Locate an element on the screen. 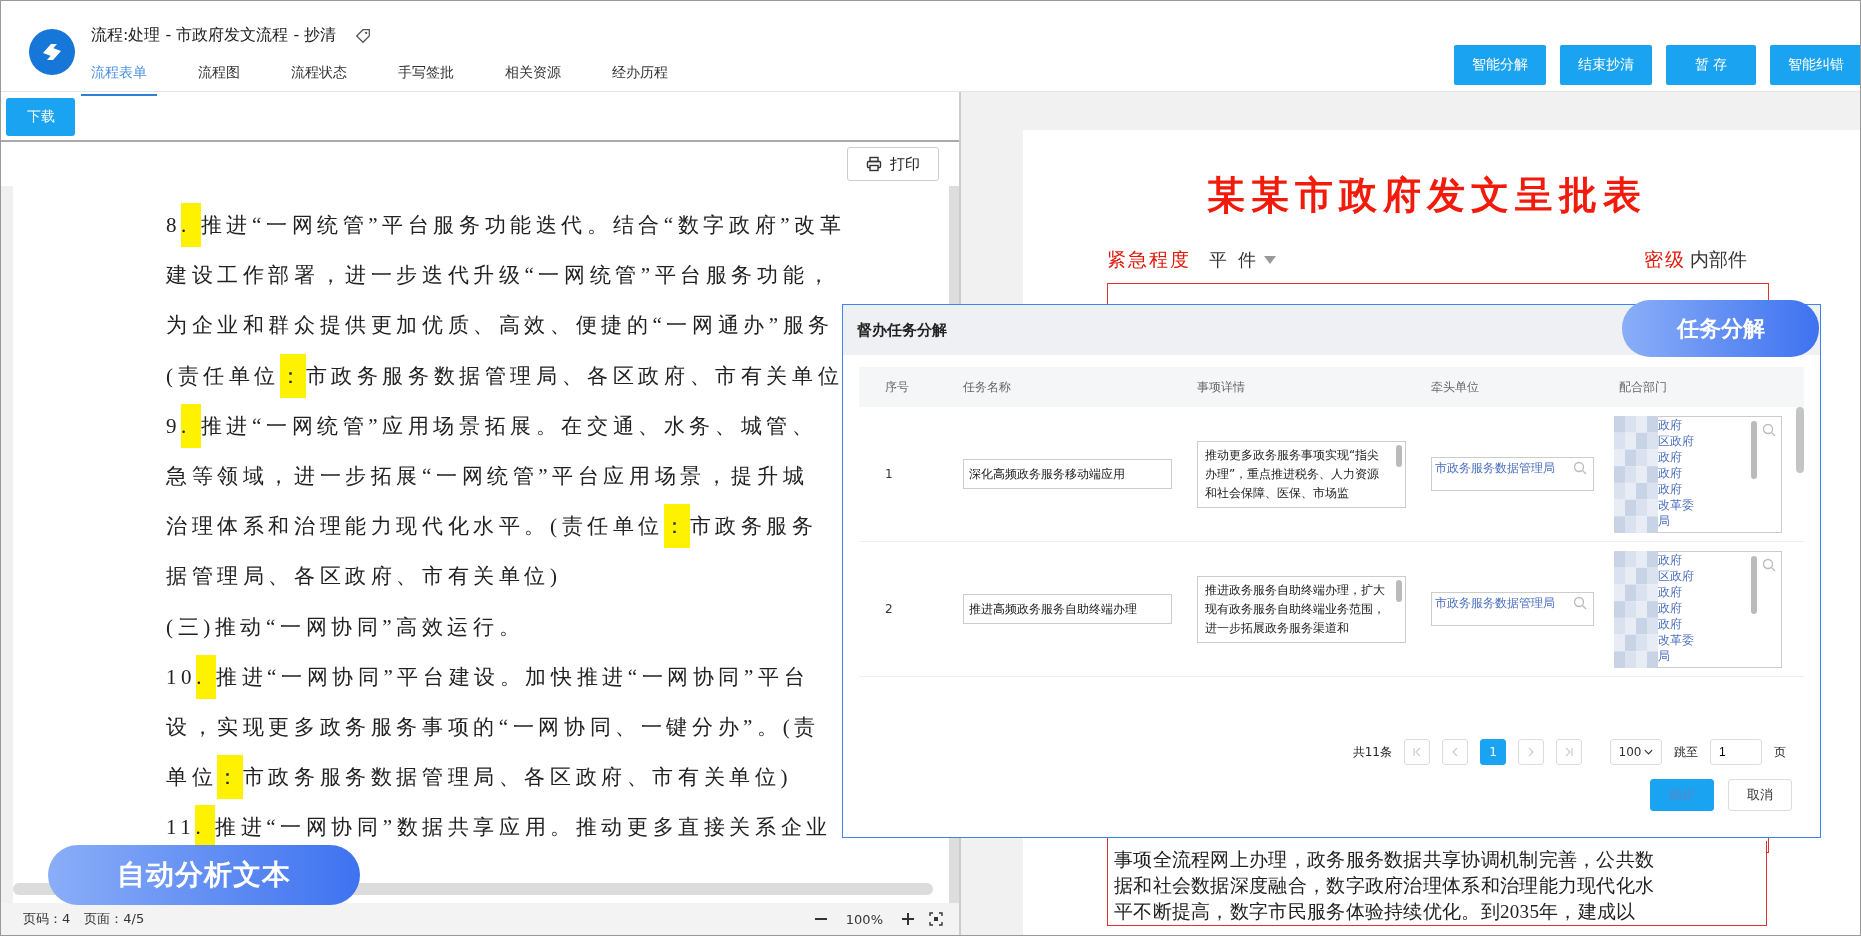  table-cell-text: 1 is located at coordinates (889, 474).